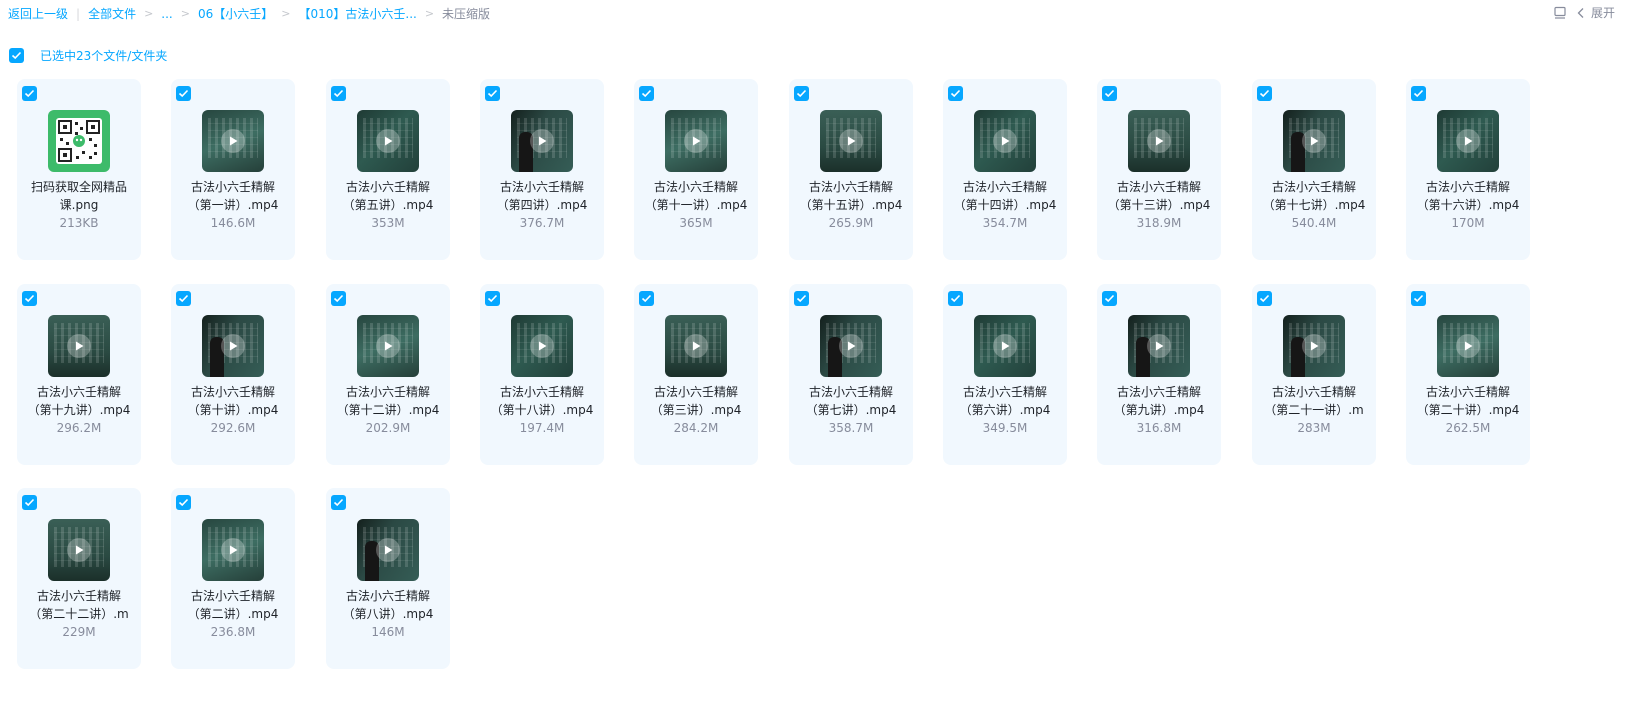 The width and height of the screenshot is (1625, 701). What do you see at coordinates (1005, 196) in the screenshot?
I see `file-name: 古法小六壬精解 （第十四讲）.mp4` at bounding box center [1005, 196].